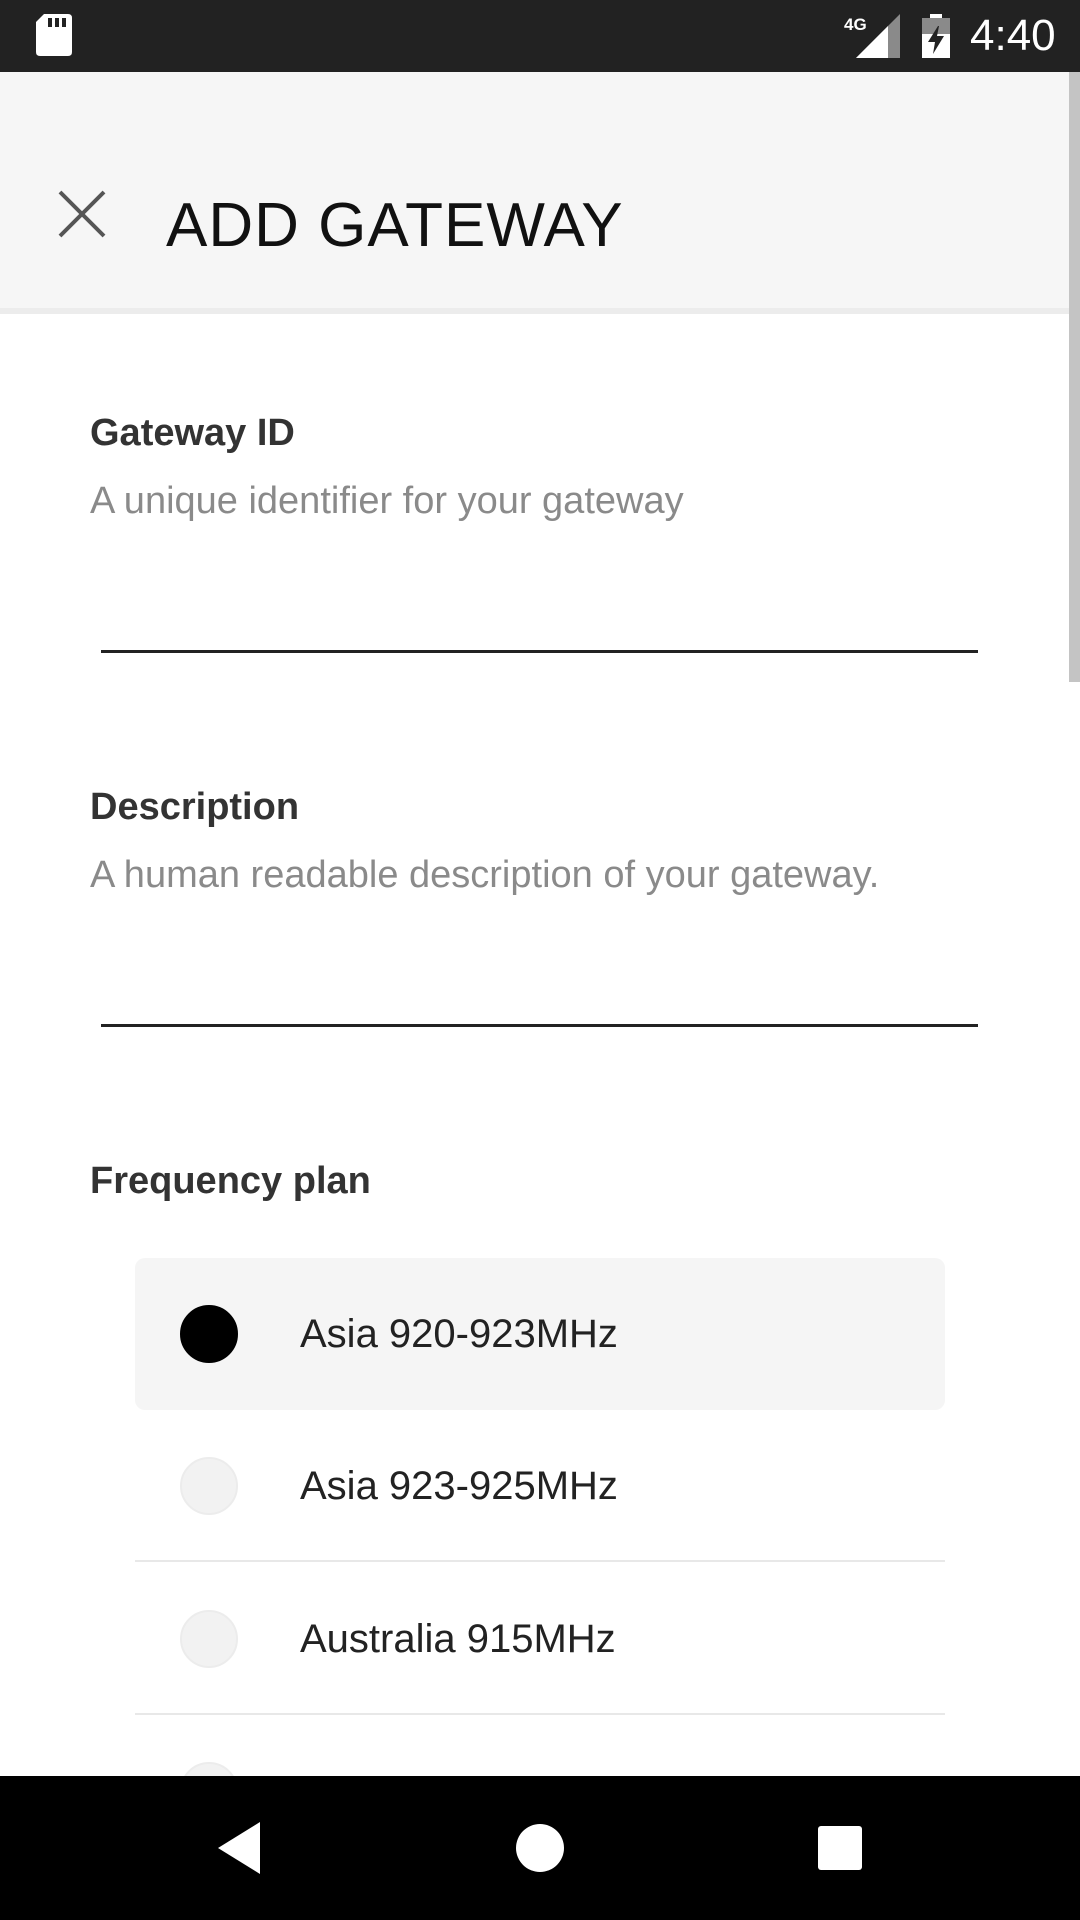 The height and width of the screenshot is (1920, 1080). Describe the element at coordinates (936, 36) in the screenshot. I see `battery-charging-icon` at that location.